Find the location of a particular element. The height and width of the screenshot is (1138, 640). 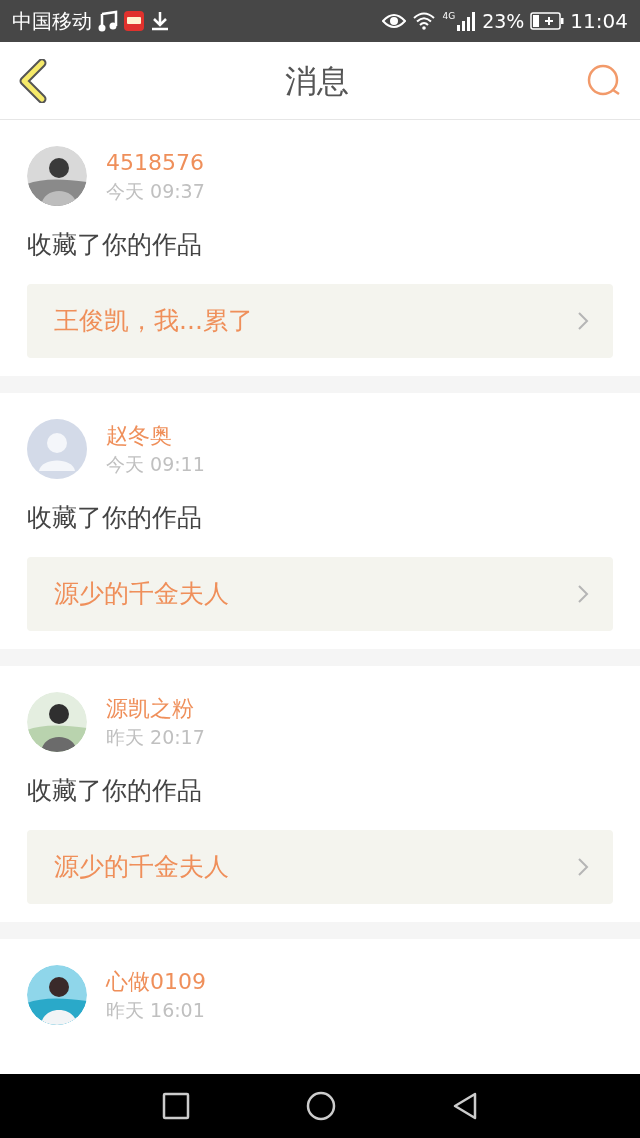

page-title: 消息 is located at coordinates (317, 81).